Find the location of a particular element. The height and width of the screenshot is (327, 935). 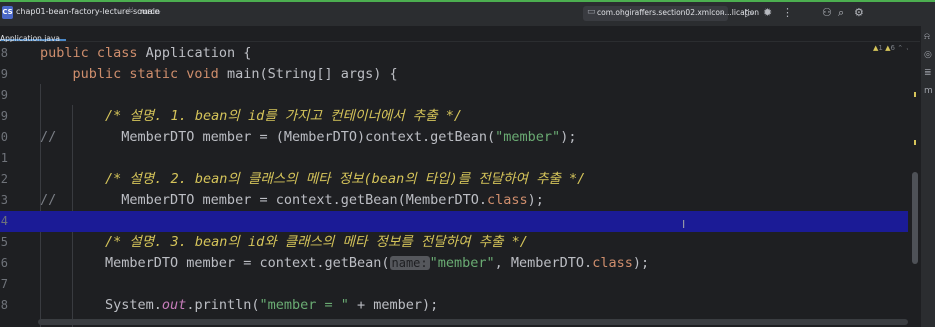

run-icon: ▷ is located at coordinates (749, 12).